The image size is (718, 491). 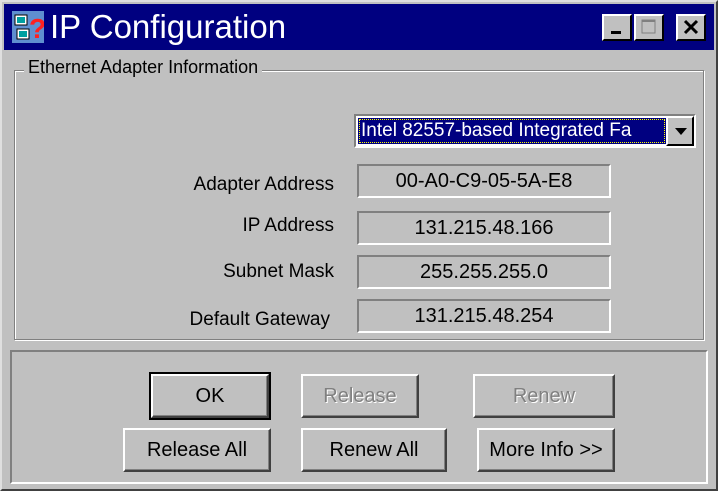 I want to click on more-info-button: More Info >>, so click(x=546, y=450).